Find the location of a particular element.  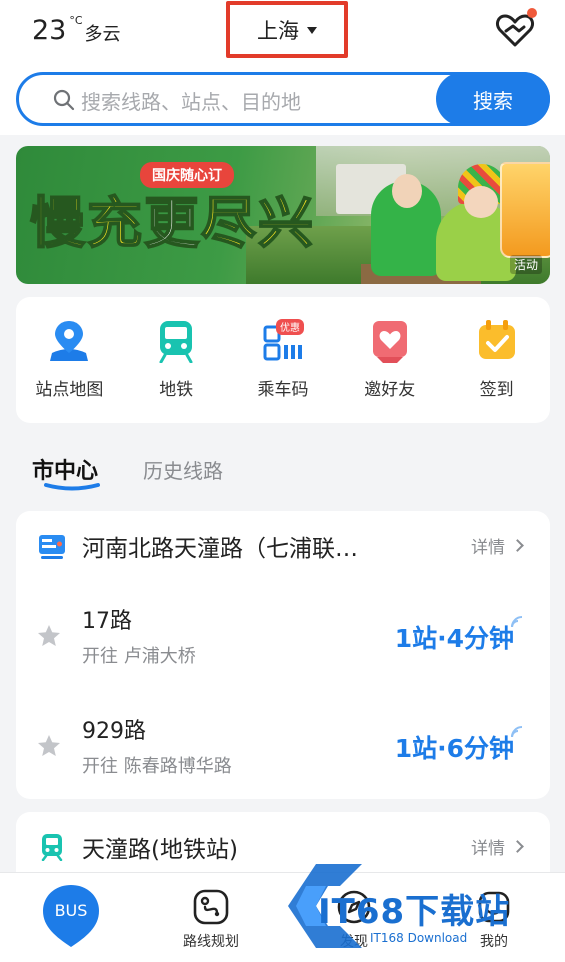

promo-banner: 国庆随心订 慢充更尽兴 活动 is located at coordinates (283, 215).